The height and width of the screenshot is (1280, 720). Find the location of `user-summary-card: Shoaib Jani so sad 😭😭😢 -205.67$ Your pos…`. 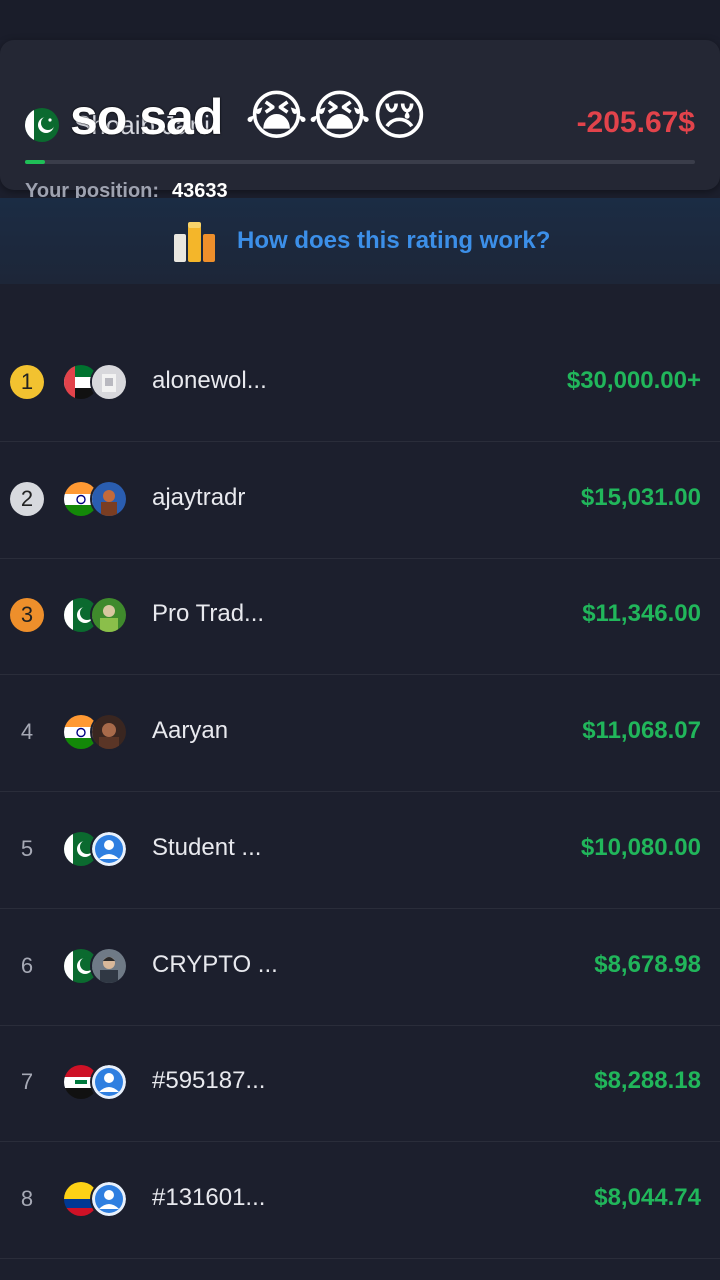

user-summary-card: Shoaib Jani so sad 😭😭😢 -205.67$ Your pos… is located at coordinates (360, 121).